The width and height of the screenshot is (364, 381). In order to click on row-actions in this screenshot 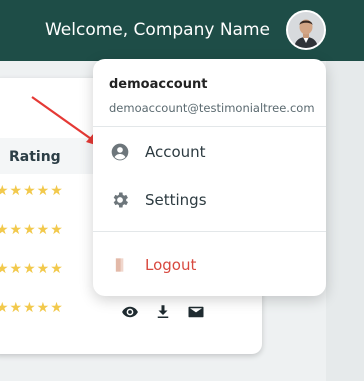, I will do `click(163, 312)`.